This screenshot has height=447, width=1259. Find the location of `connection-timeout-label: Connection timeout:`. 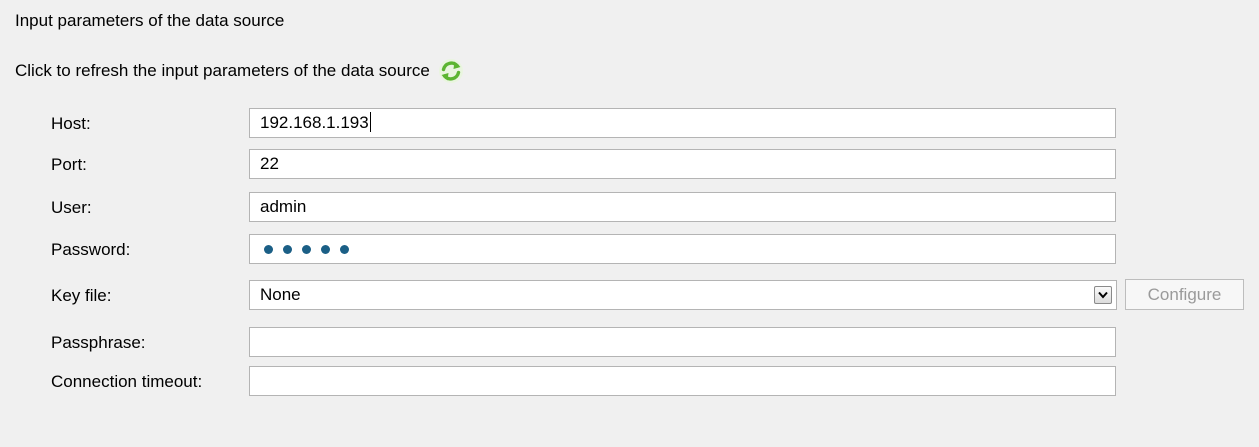

connection-timeout-label: Connection timeout: is located at coordinates (127, 381).